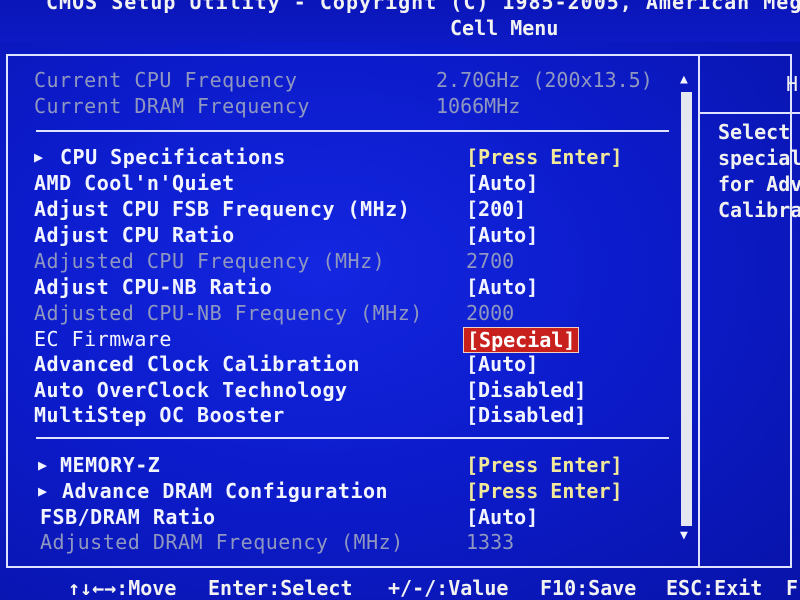 This screenshot has width=800, height=600. I want to click on setting-value: 2.70GHz (200x13.5), so click(544, 80).